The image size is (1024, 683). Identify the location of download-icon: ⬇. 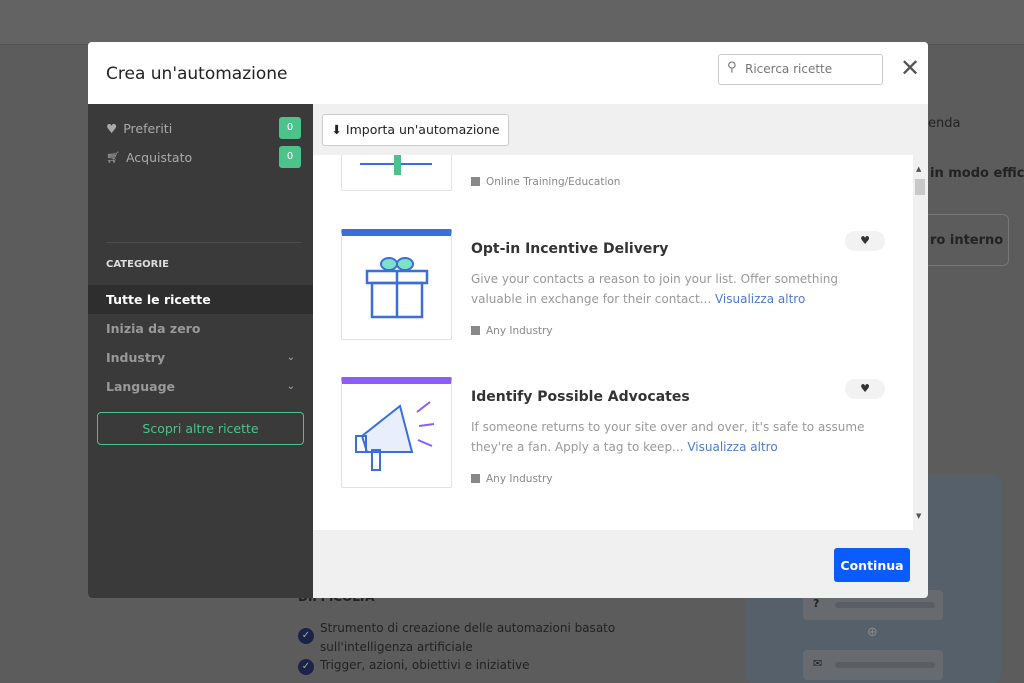
(338, 129).